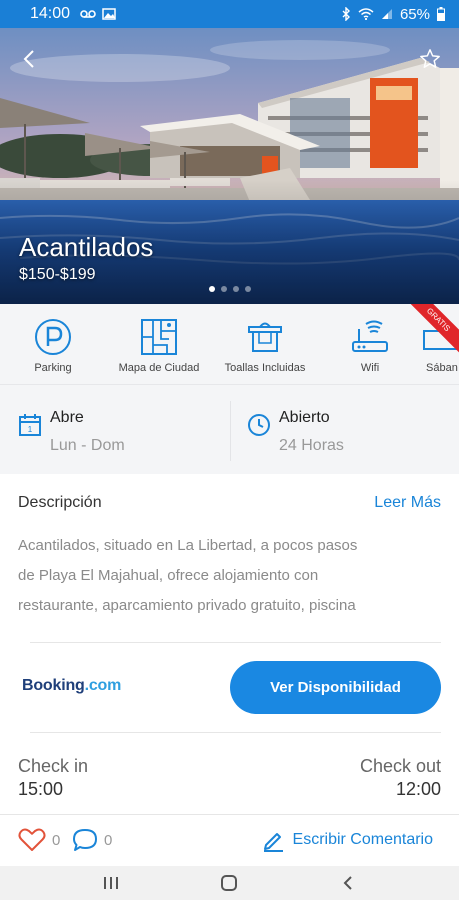 This screenshot has height=900, width=459. I want to click on back-nav-button, so click(348, 883).